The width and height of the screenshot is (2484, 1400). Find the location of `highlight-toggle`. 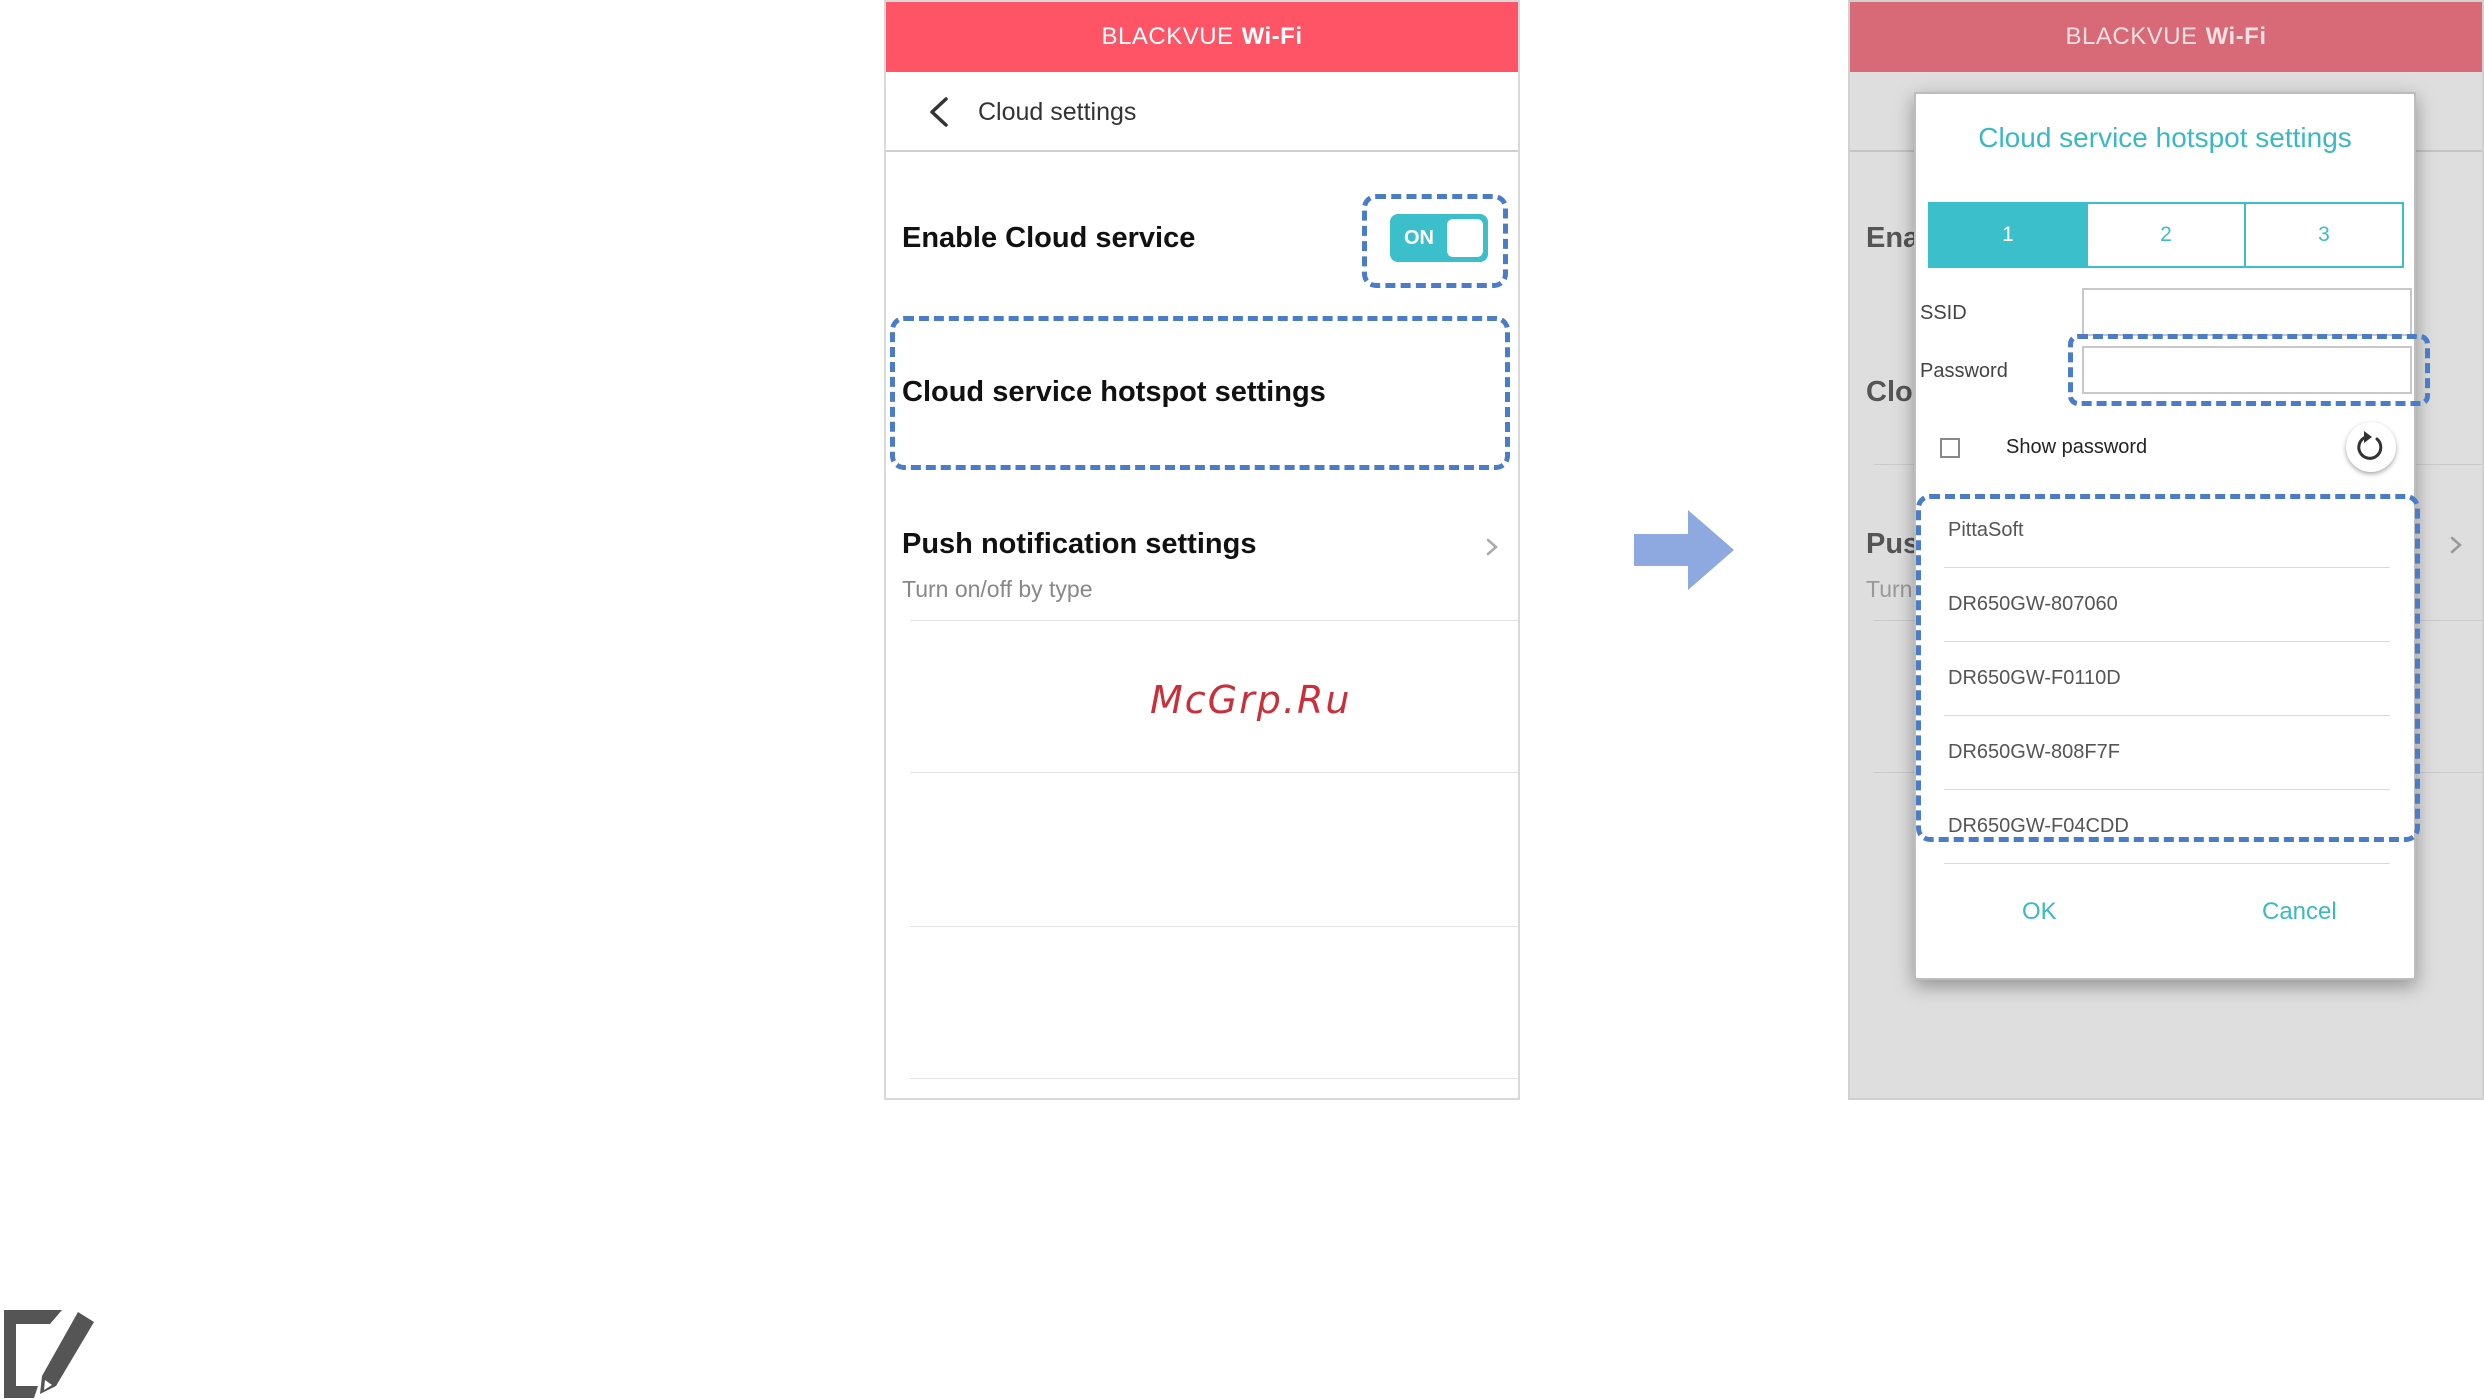

highlight-toggle is located at coordinates (1435, 241).